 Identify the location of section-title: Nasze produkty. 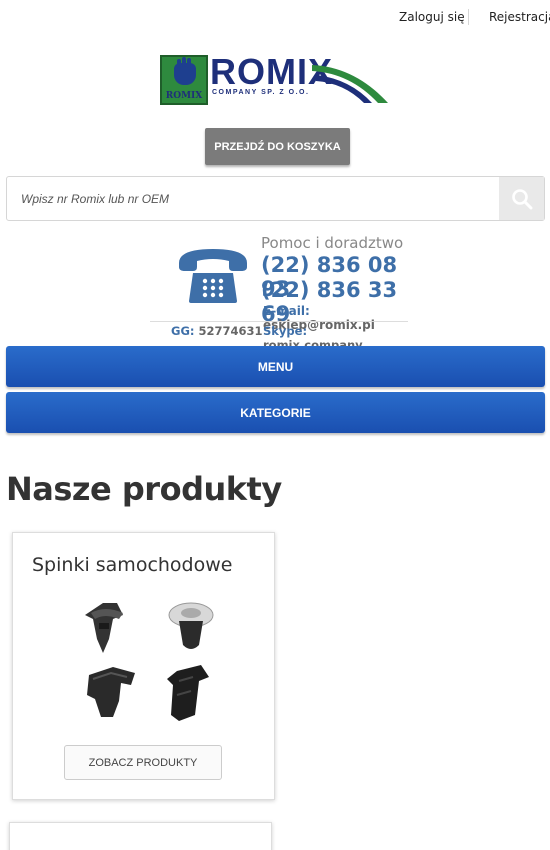
(144, 489).